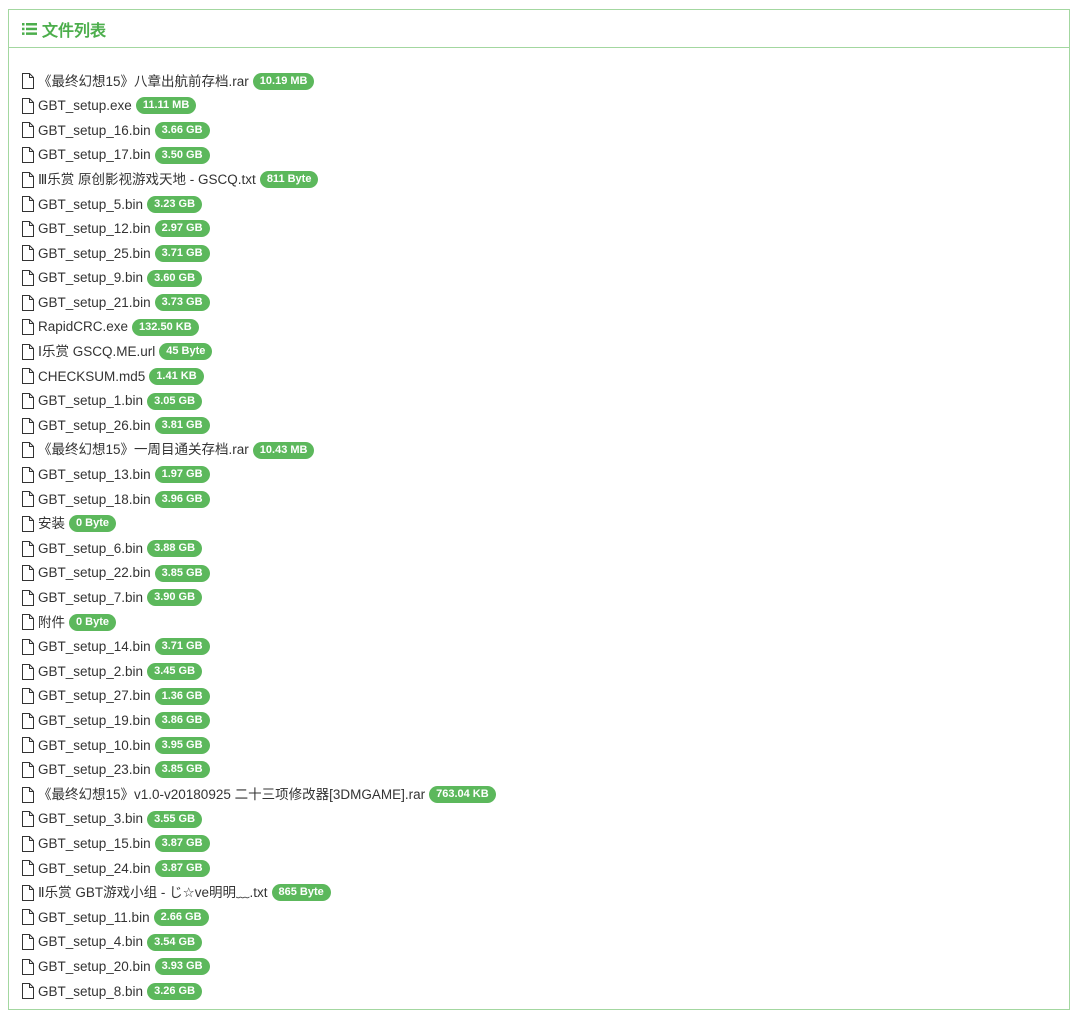 This screenshot has height=1022, width=1080. What do you see at coordinates (94, 696) in the screenshot?
I see `file-name: GBT_setup_27.bin` at bounding box center [94, 696].